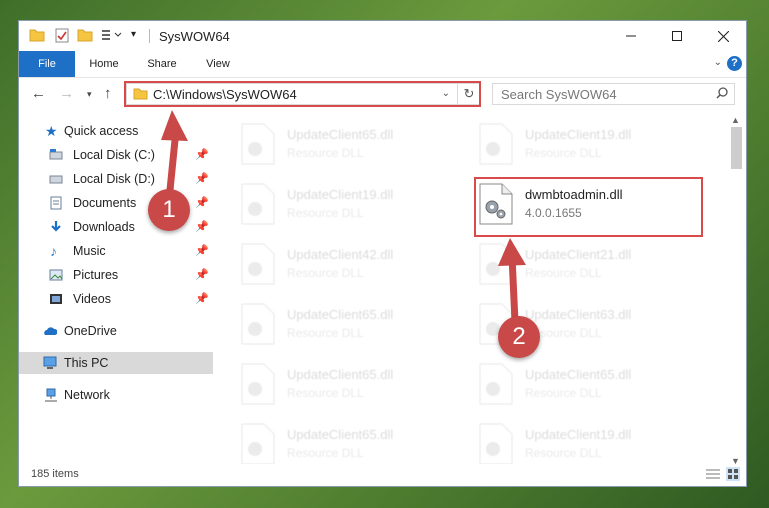 The width and height of the screenshot is (769, 508). I want to click on minimize-button, so click(631, 36).